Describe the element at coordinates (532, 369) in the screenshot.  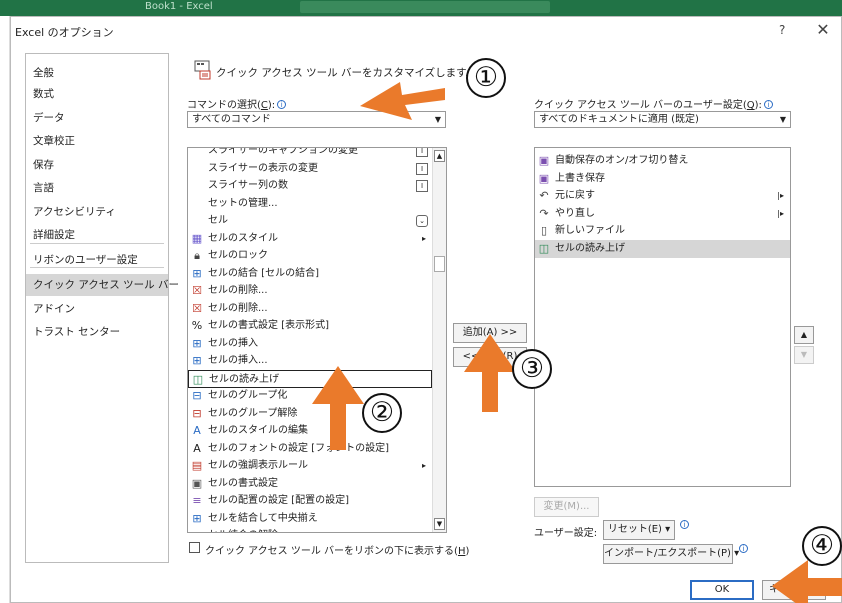
I see `annotation-badge-3: ③` at that location.